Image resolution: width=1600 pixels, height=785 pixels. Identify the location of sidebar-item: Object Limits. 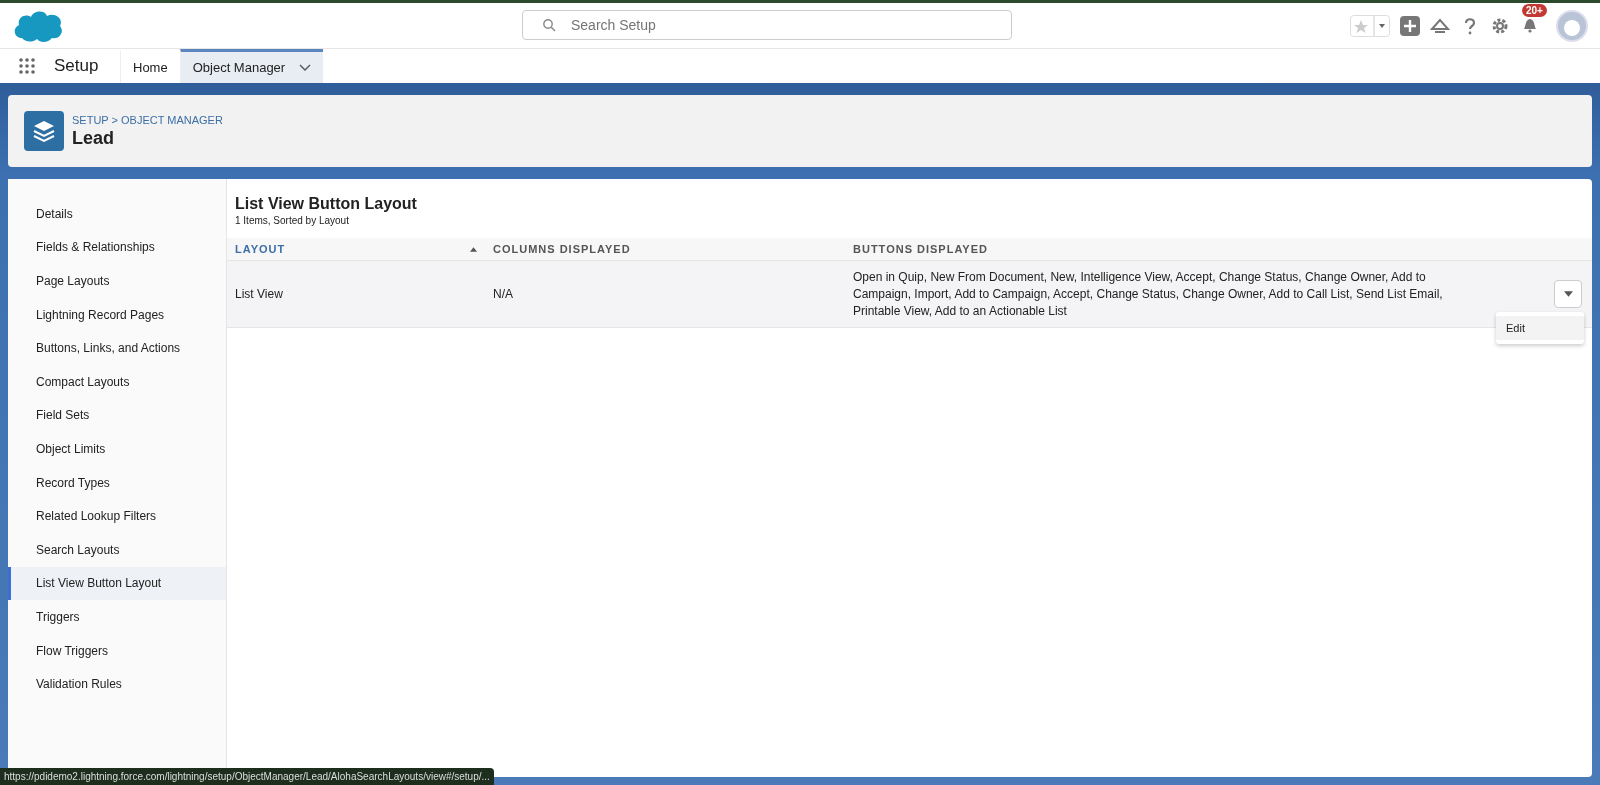
(117, 449).